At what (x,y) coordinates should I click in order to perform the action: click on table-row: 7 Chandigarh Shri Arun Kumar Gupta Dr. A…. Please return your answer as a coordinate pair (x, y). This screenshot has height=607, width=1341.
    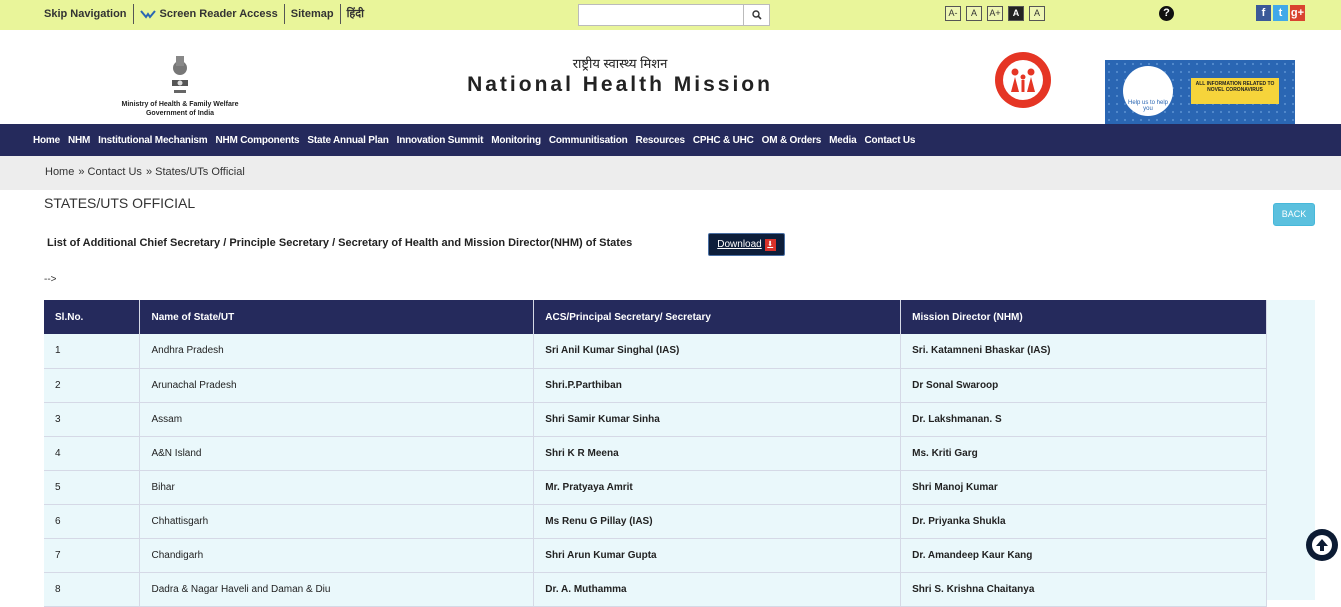
    Looking at the image, I should click on (655, 555).